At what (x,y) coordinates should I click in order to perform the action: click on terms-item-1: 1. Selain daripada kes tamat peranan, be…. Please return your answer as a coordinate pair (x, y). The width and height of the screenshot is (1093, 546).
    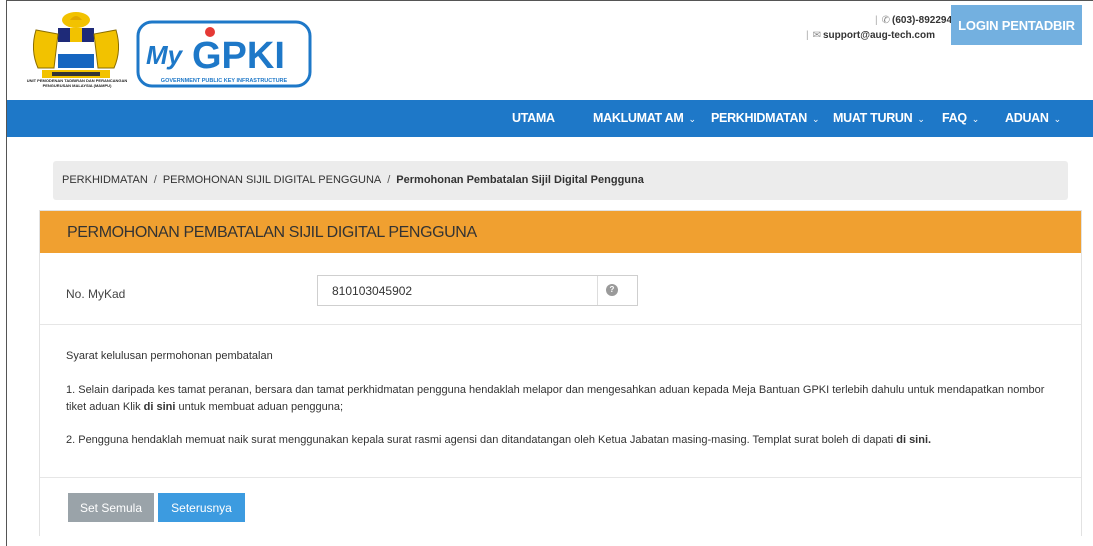
    Looking at the image, I should click on (556, 399).